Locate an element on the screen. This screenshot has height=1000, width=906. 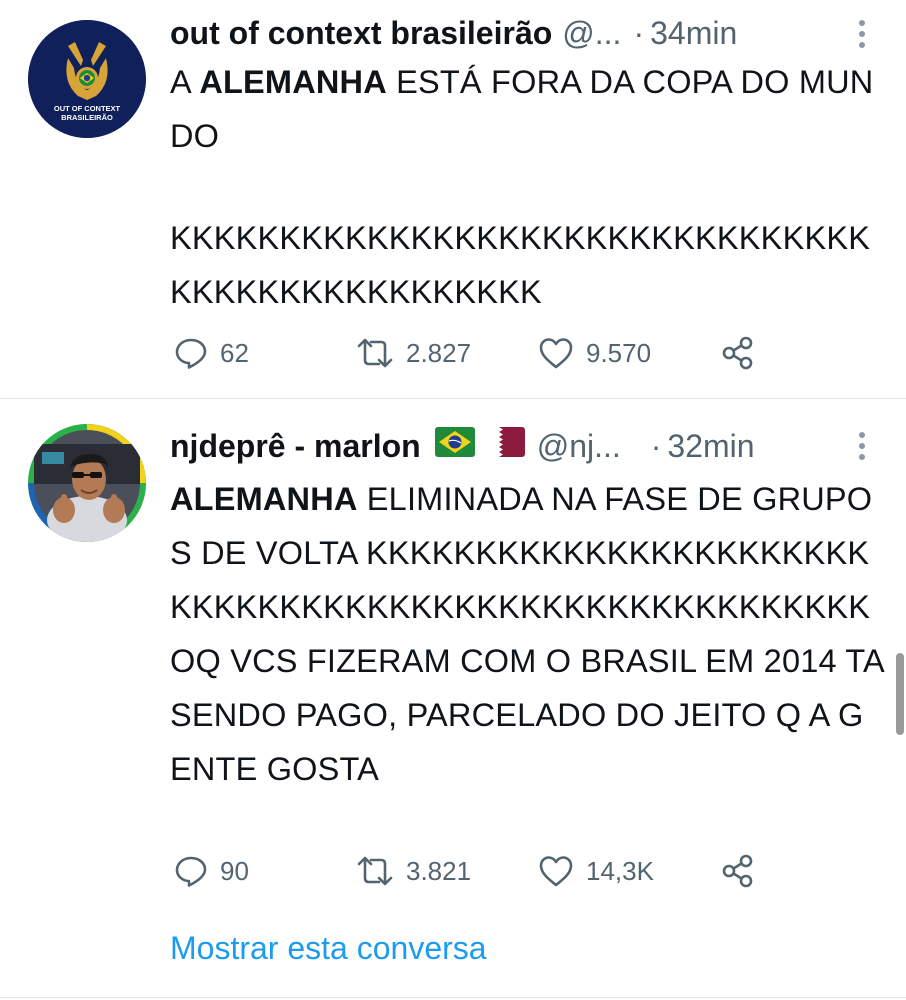
retweet-button: 3.821 is located at coordinates (413, 871).